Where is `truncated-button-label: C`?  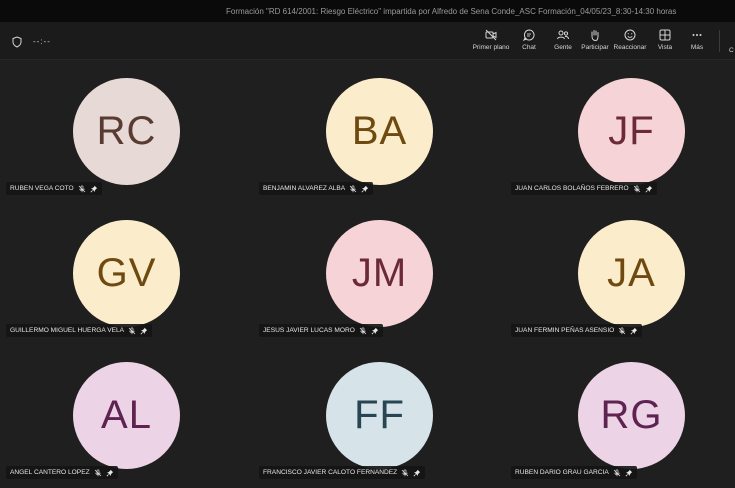 truncated-button-label: C is located at coordinates (731, 50).